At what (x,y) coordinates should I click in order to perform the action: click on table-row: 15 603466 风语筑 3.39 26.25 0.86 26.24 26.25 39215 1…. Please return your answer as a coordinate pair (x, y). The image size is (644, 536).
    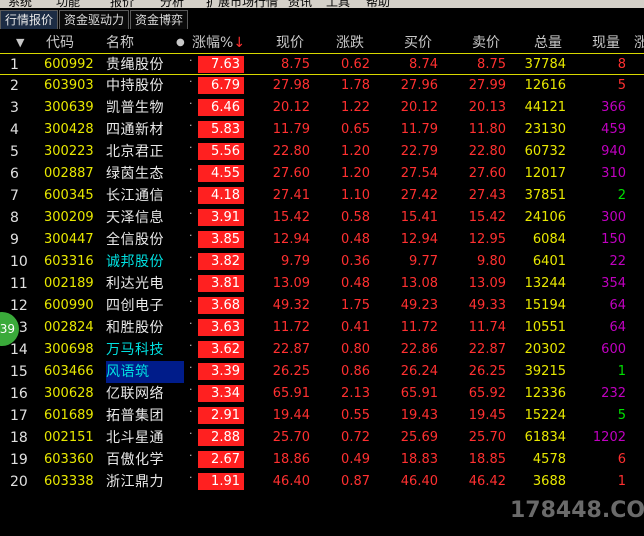
    Looking at the image, I should click on (322, 372).